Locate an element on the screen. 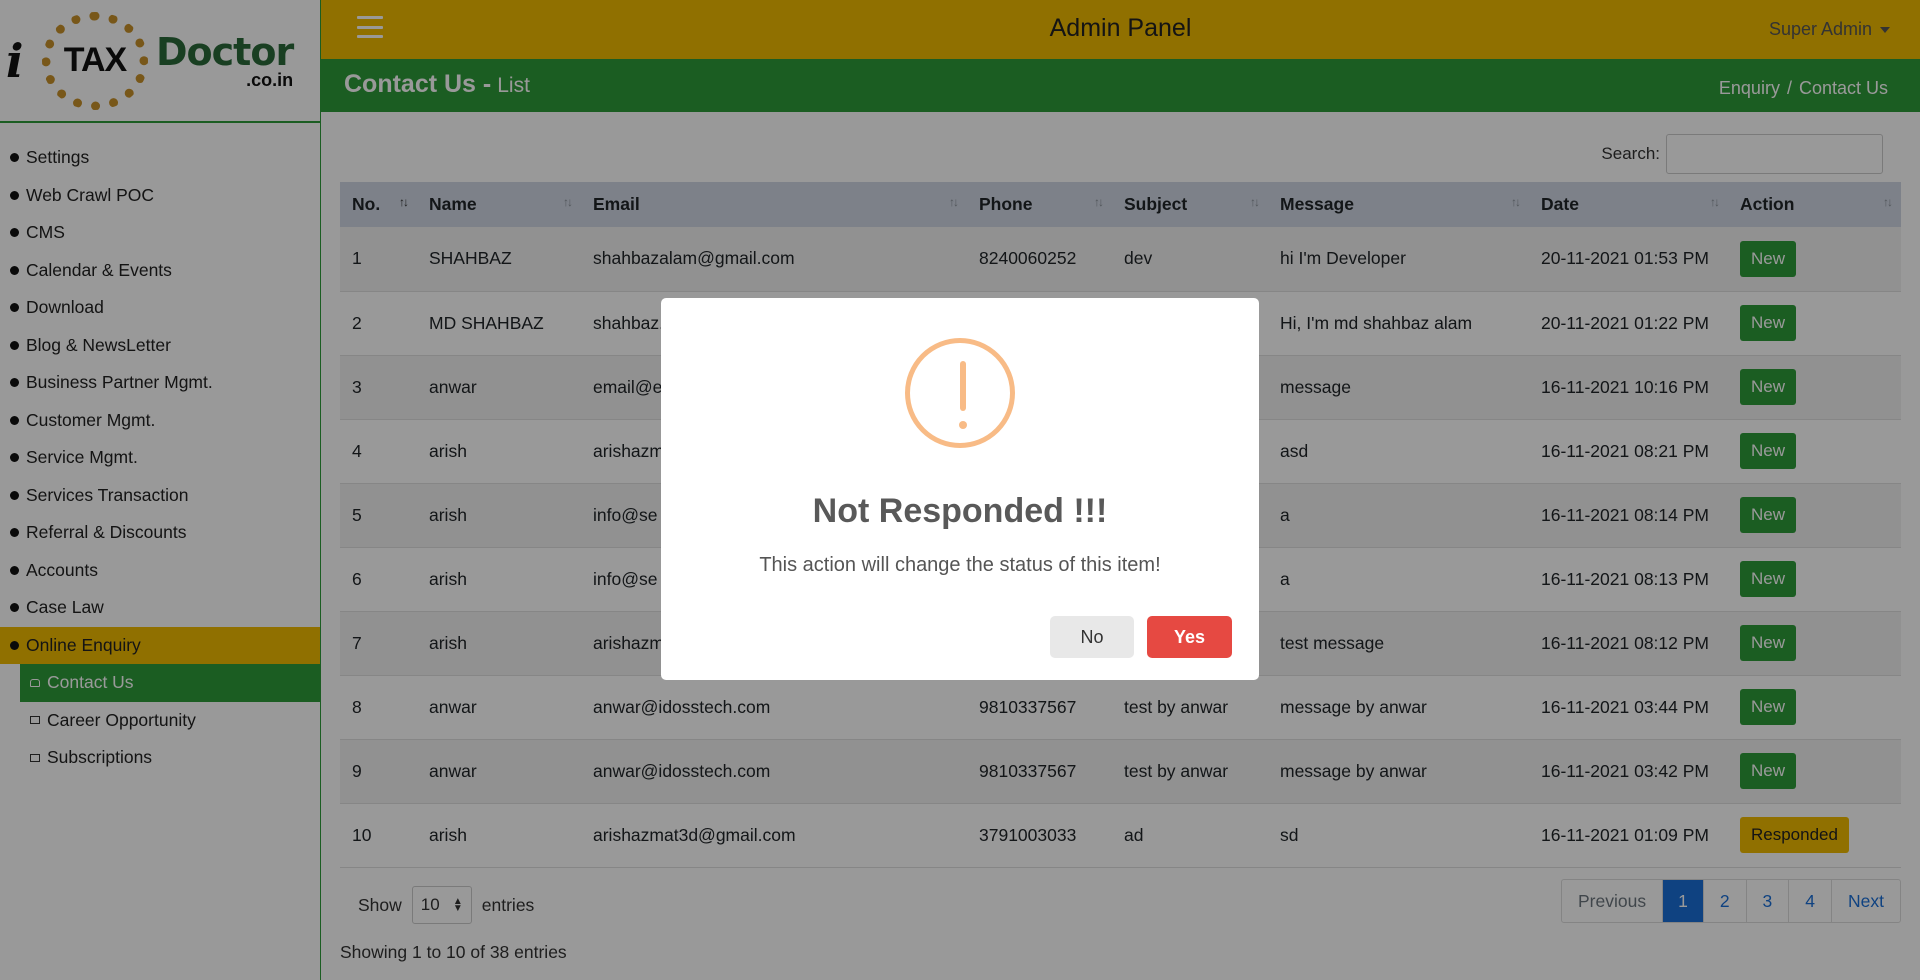 Image resolution: width=1920 pixels, height=980 pixels. dialog-title: Not Responded !!! is located at coordinates (960, 511).